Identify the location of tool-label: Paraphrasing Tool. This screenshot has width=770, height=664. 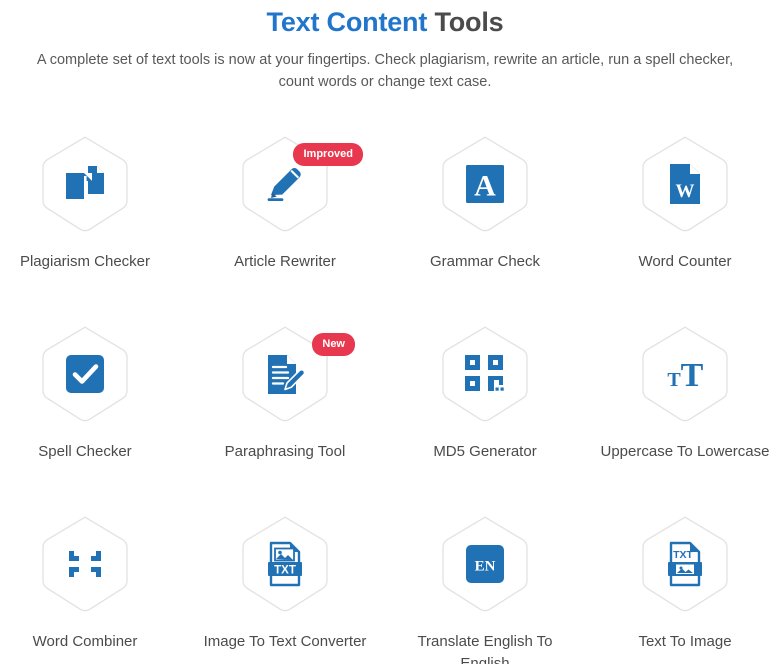
(285, 451).